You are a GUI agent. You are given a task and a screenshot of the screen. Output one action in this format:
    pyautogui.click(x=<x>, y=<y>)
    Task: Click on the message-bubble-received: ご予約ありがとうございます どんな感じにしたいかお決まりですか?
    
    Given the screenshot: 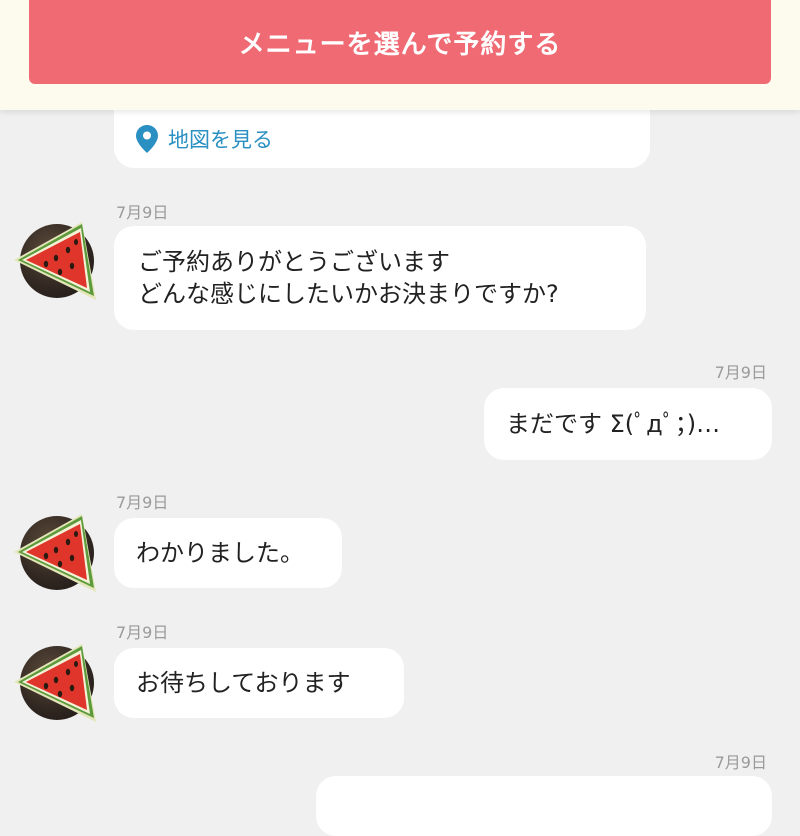 What is the action you would take?
    pyautogui.click(x=380, y=278)
    